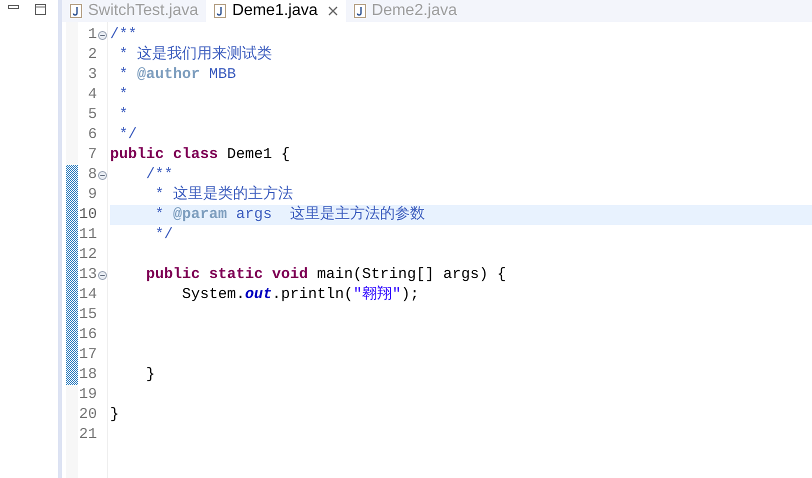 The width and height of the screenshot is (812, 478). I want to click on line-number: 12, so click(87, 255).